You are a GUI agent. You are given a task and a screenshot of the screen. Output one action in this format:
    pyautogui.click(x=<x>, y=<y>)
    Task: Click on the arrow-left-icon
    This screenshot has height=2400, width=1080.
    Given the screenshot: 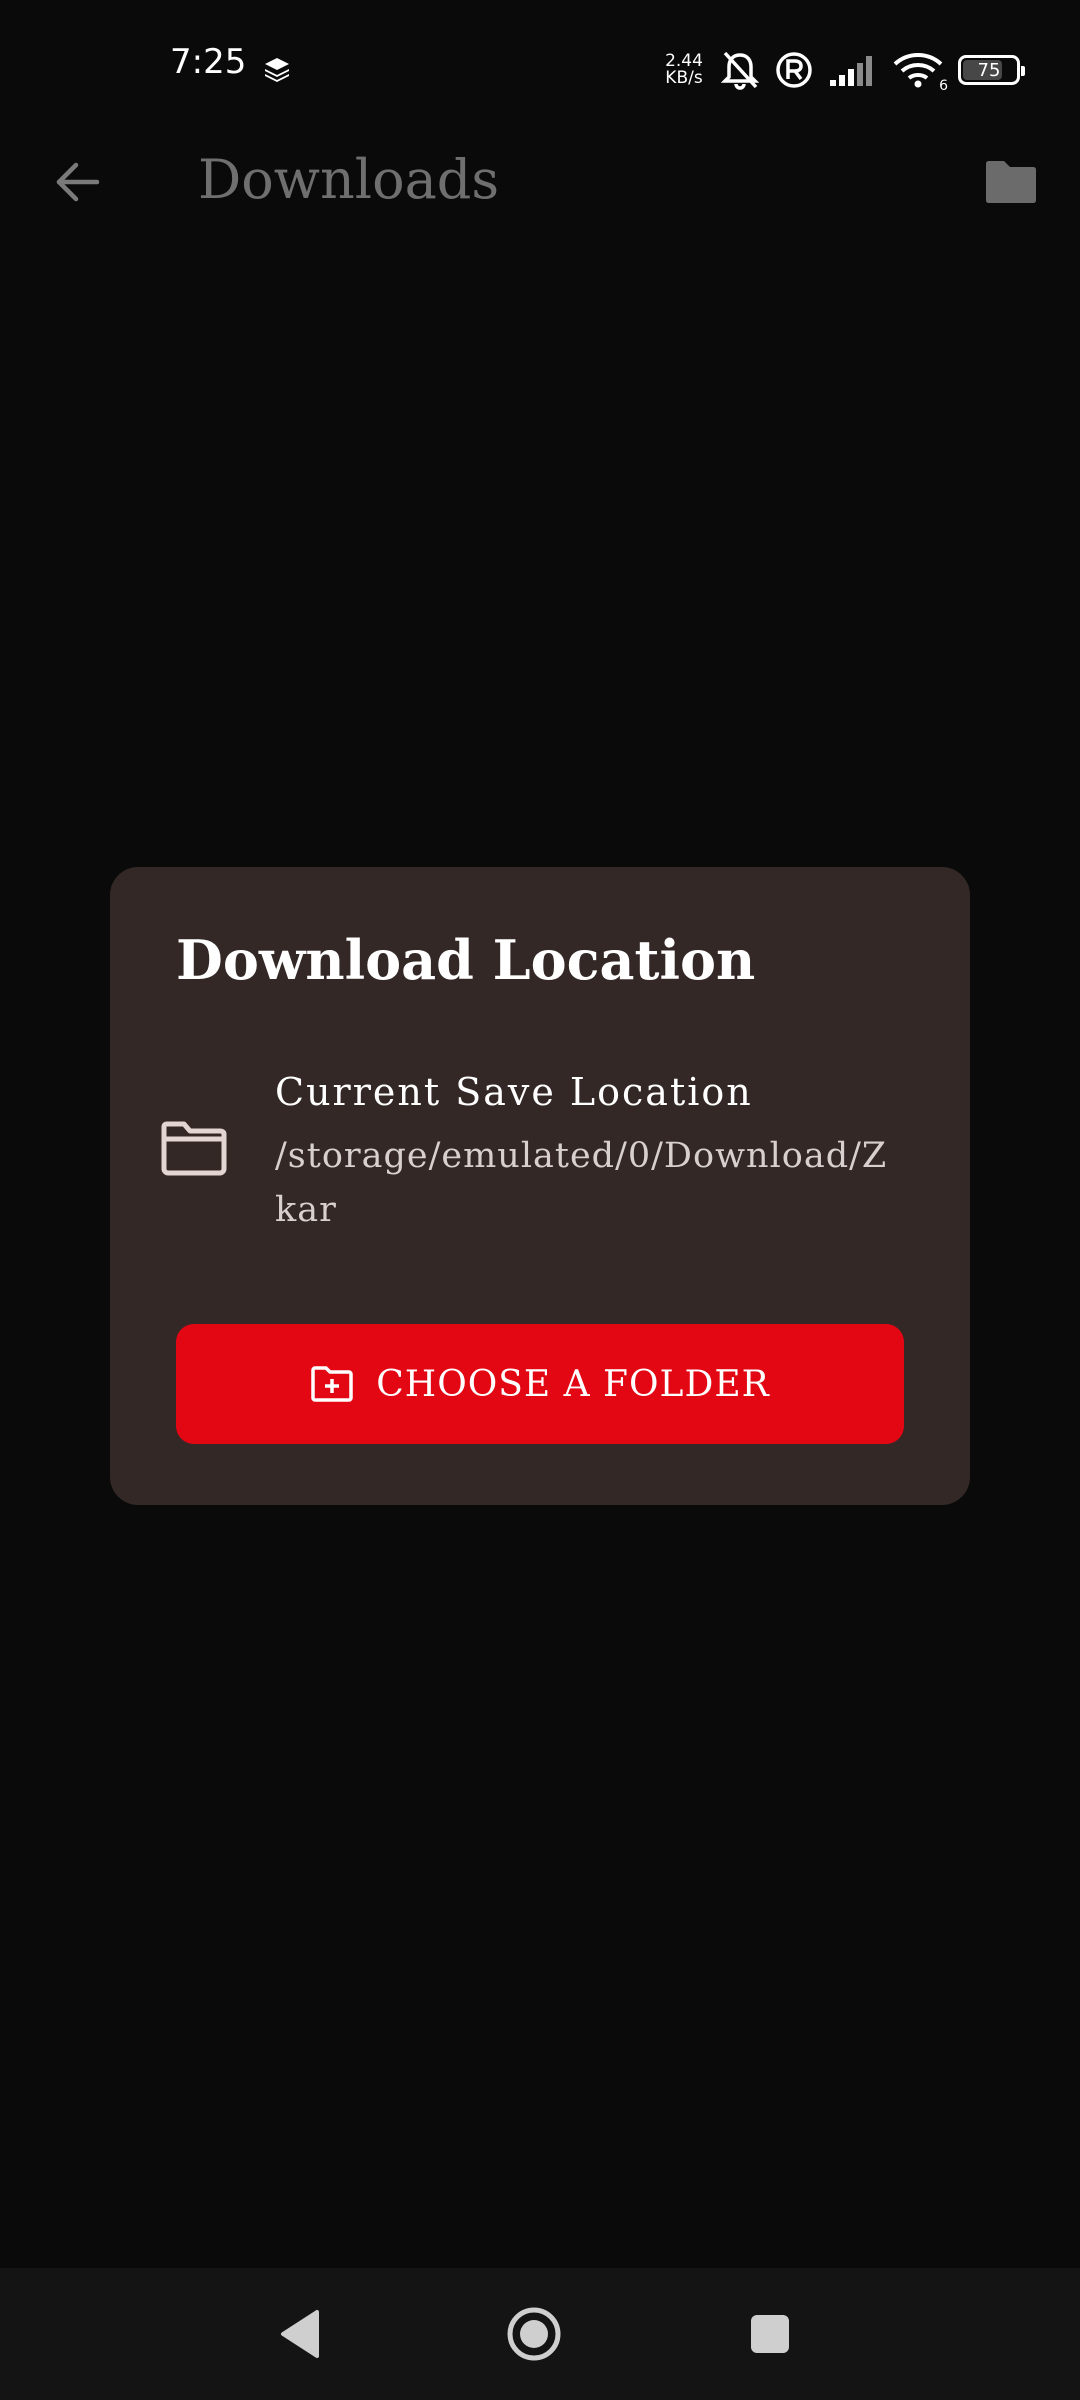 What is the action you would take?
    pyautogui.click(x=78, y=182)
    